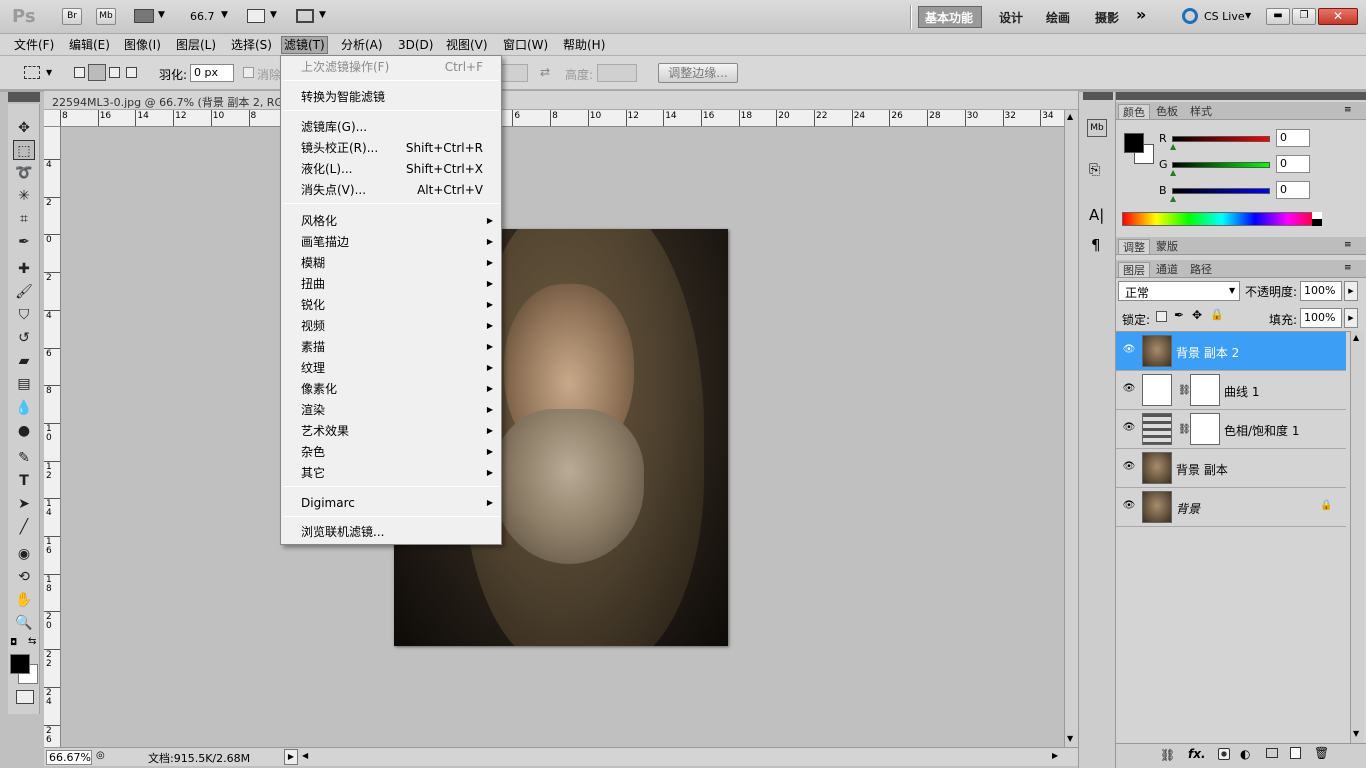 This screenshot has width=1366, height=768. I want to click on fill-input: 100%, so click(1321, 318).